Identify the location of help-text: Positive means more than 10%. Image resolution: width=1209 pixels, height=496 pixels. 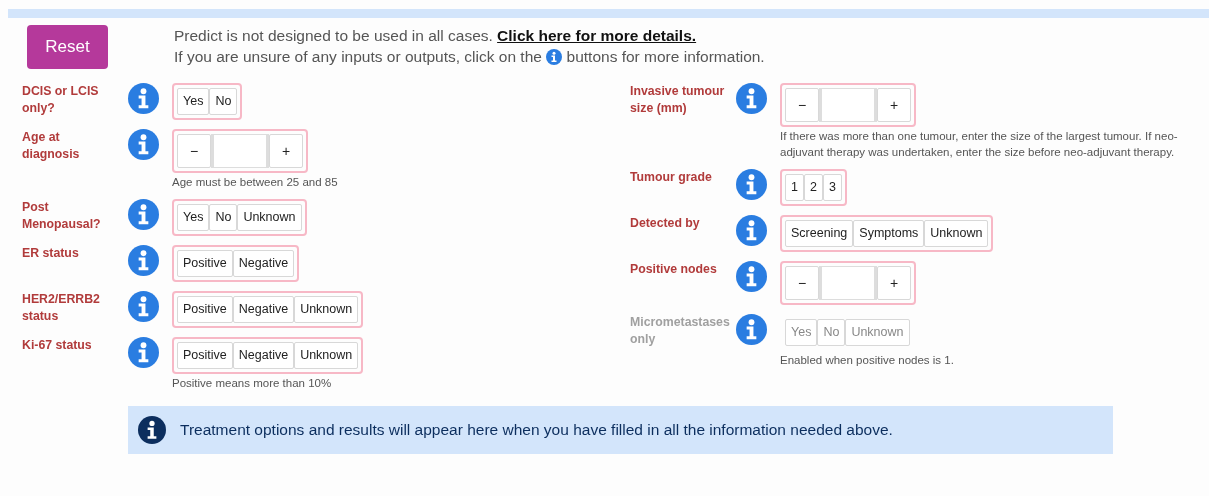
(252, 383).